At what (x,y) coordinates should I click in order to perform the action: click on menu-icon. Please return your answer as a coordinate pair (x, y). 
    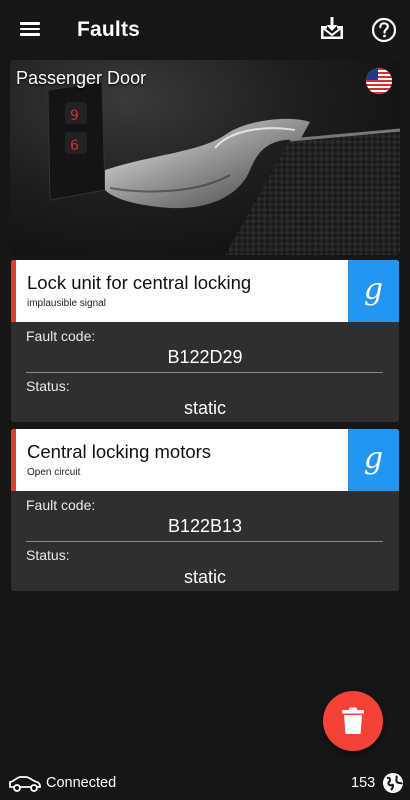
    Looking at the image, I should click on (30, 30).